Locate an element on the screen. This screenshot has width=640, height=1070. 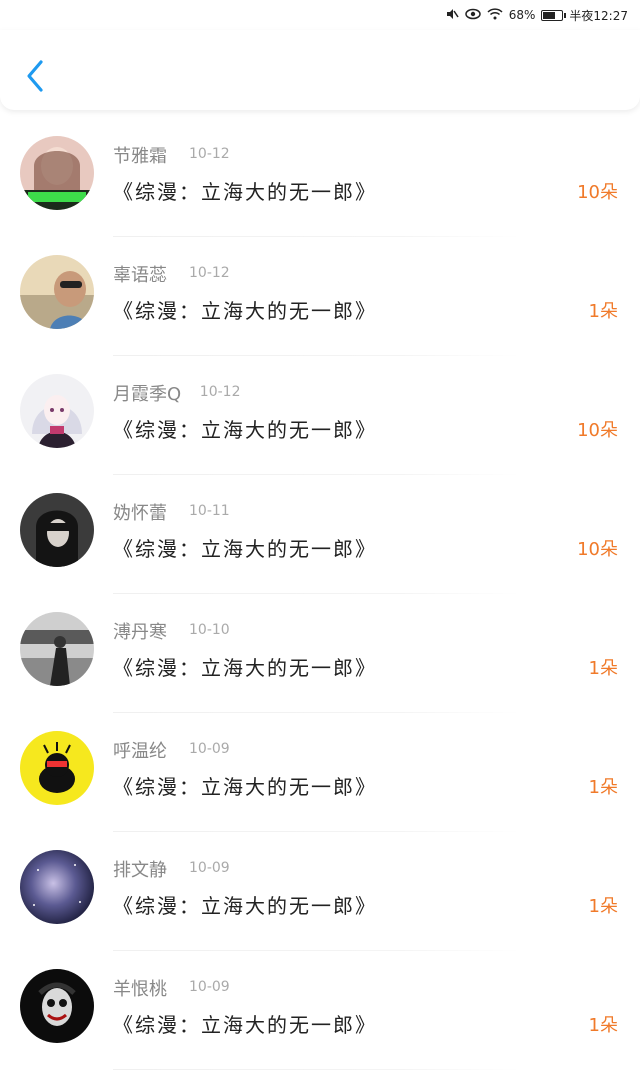
mute-icon is located at coordinates (452, 15).